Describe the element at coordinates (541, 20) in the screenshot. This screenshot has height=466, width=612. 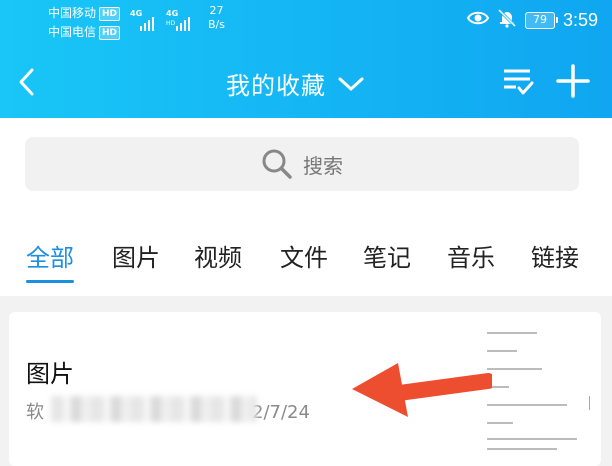
I see `battery-icon: 79` at that location.